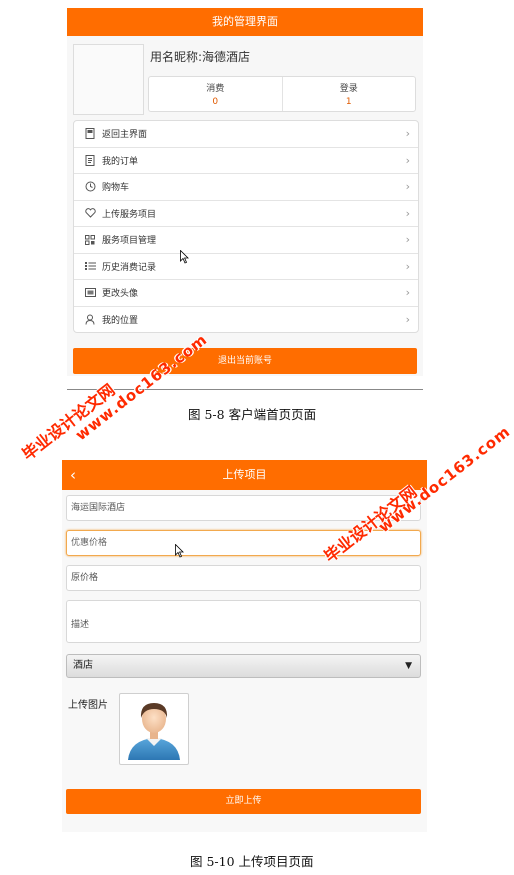 This screenshot has width=514, height=875. I want to click on menu-item-home: 返回主界面 ›, so click(246, 134).